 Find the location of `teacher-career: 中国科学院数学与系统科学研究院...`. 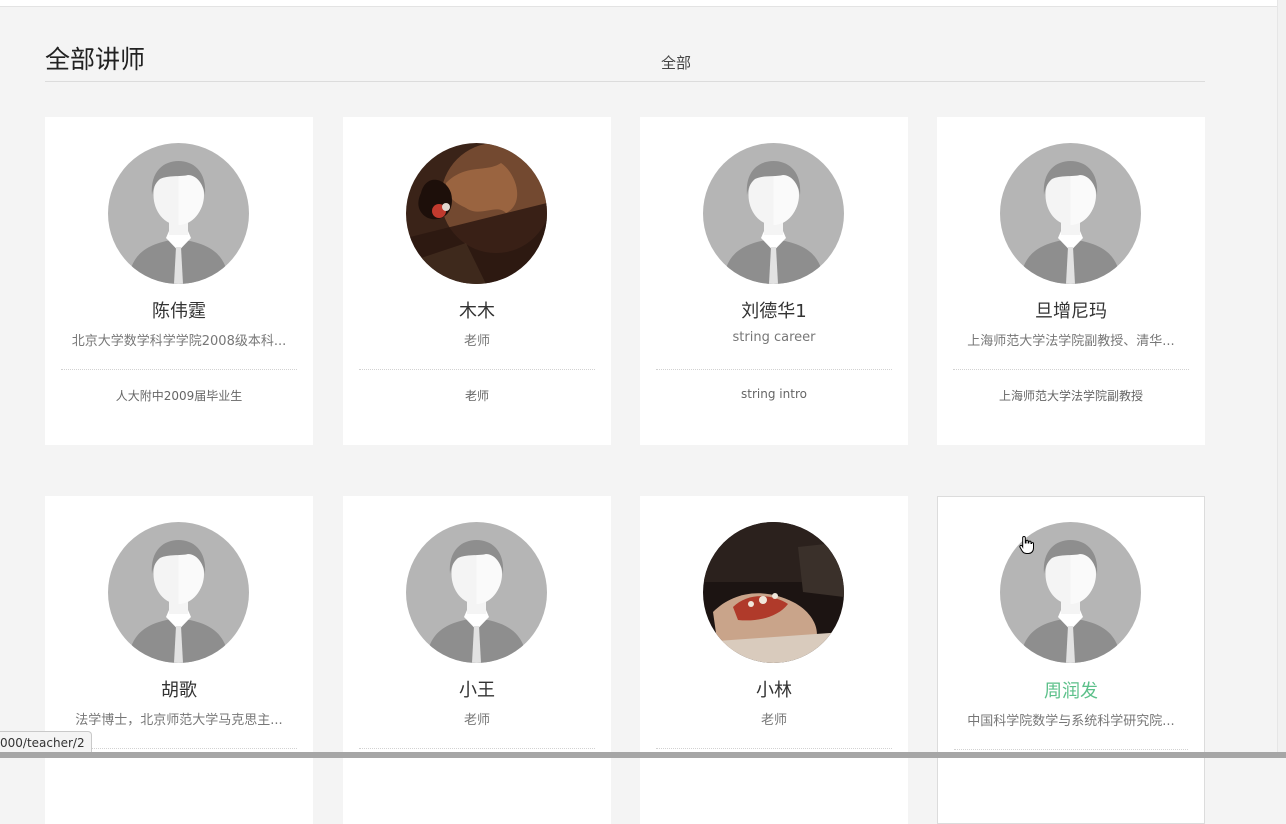

teacher-career: 中国科学院数学与系统科学研究院... is located at coordinates (1071, 721).